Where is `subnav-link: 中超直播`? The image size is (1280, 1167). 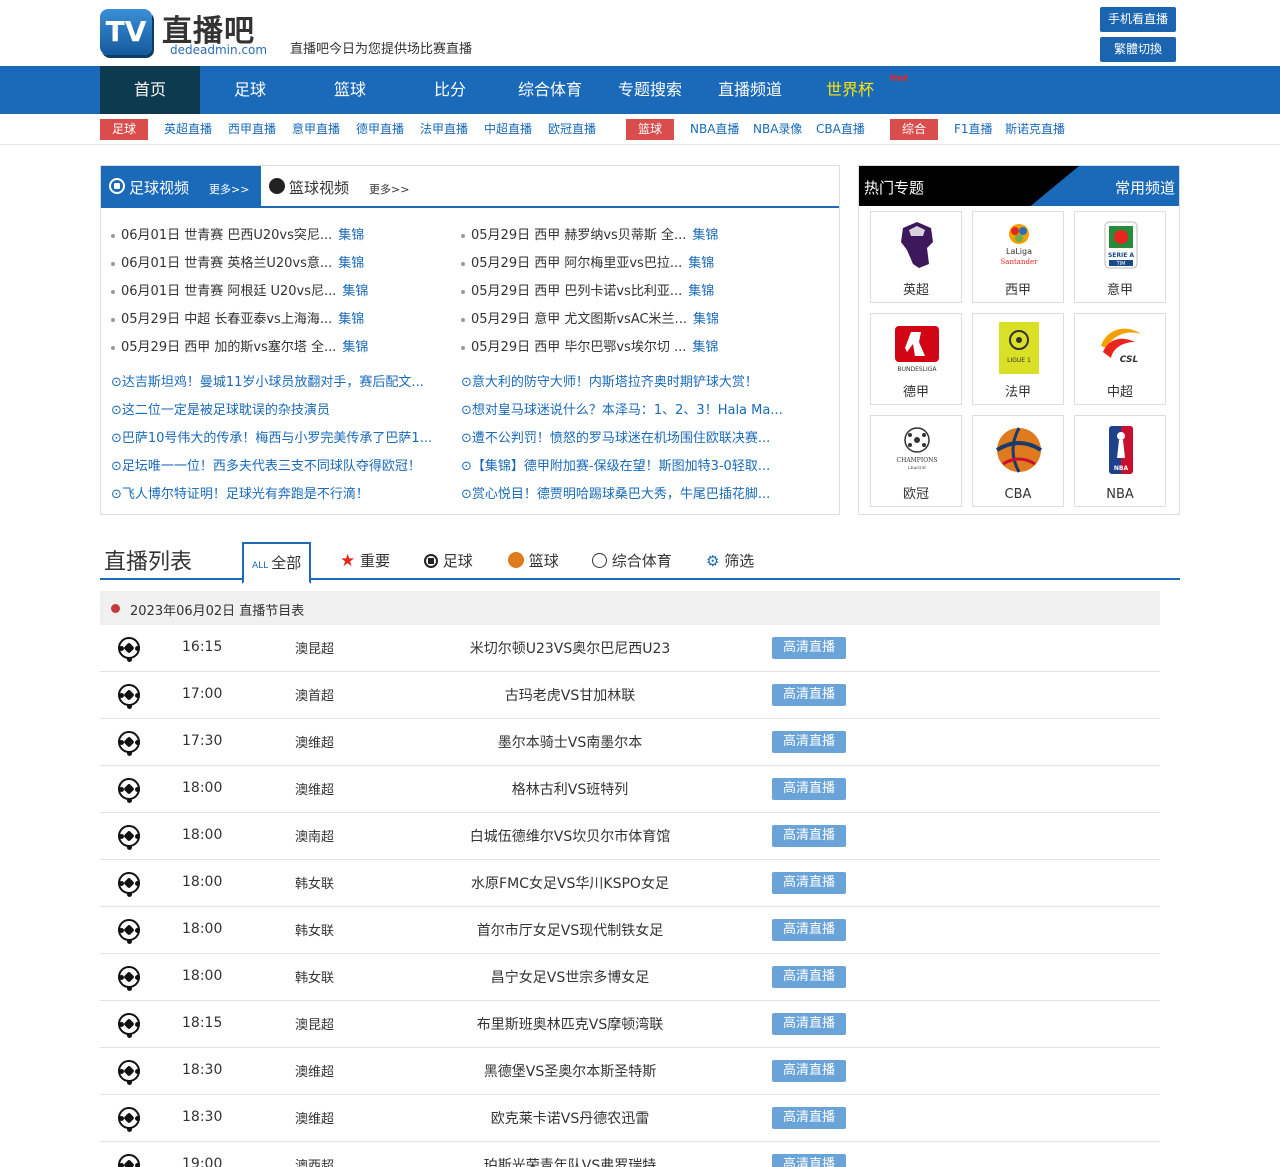 subnav-link: 中超直播 is located at coordinates (508, 129).